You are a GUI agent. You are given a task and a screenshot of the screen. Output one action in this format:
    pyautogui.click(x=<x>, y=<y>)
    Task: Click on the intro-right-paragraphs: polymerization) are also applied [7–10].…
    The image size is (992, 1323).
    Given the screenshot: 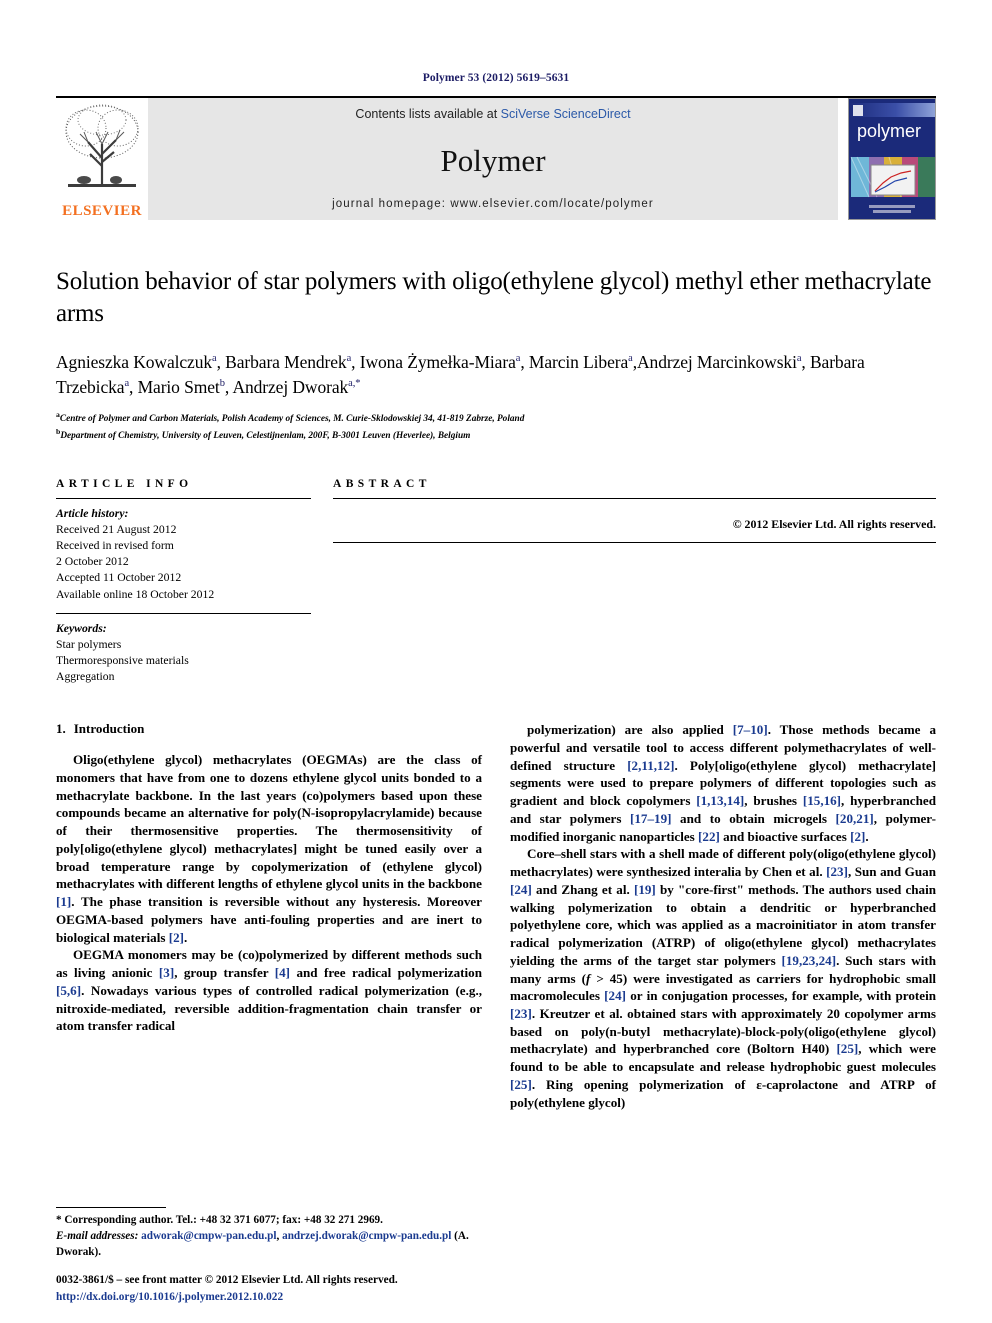 What is the action you would take?
    pyautogui.click(x=723, y=916)
    